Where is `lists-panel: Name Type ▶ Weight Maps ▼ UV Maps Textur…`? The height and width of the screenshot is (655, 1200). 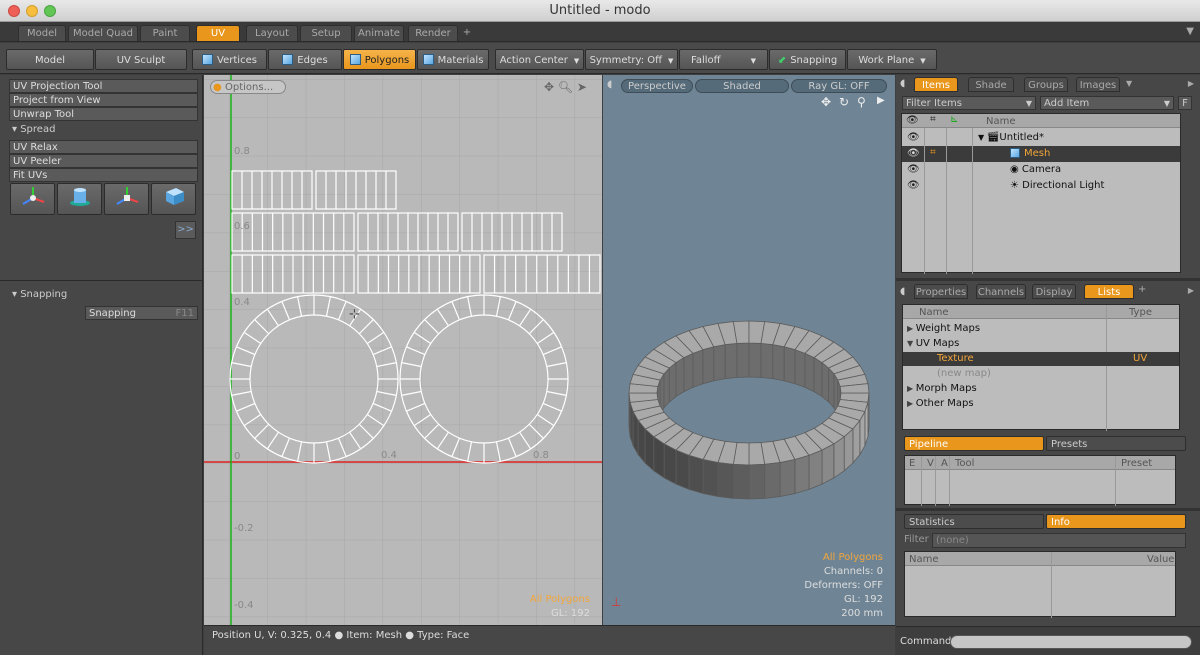 lists-panel: Name Type ▶ Weight Maps ▼ UV Maps Textur… is located at coordinates (1041, 367).